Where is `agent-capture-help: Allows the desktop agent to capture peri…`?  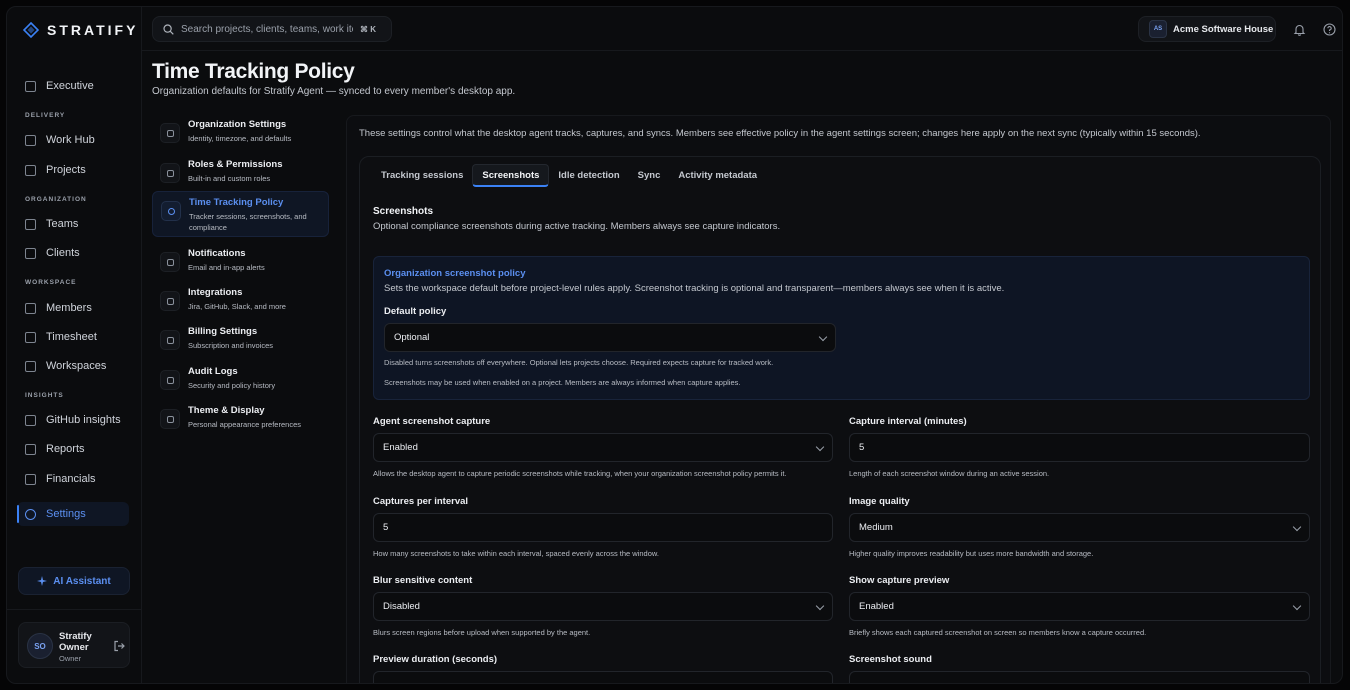 agent-capture-help: Allows the desktop agent to capture peri… is located at coordinates (580, 473).